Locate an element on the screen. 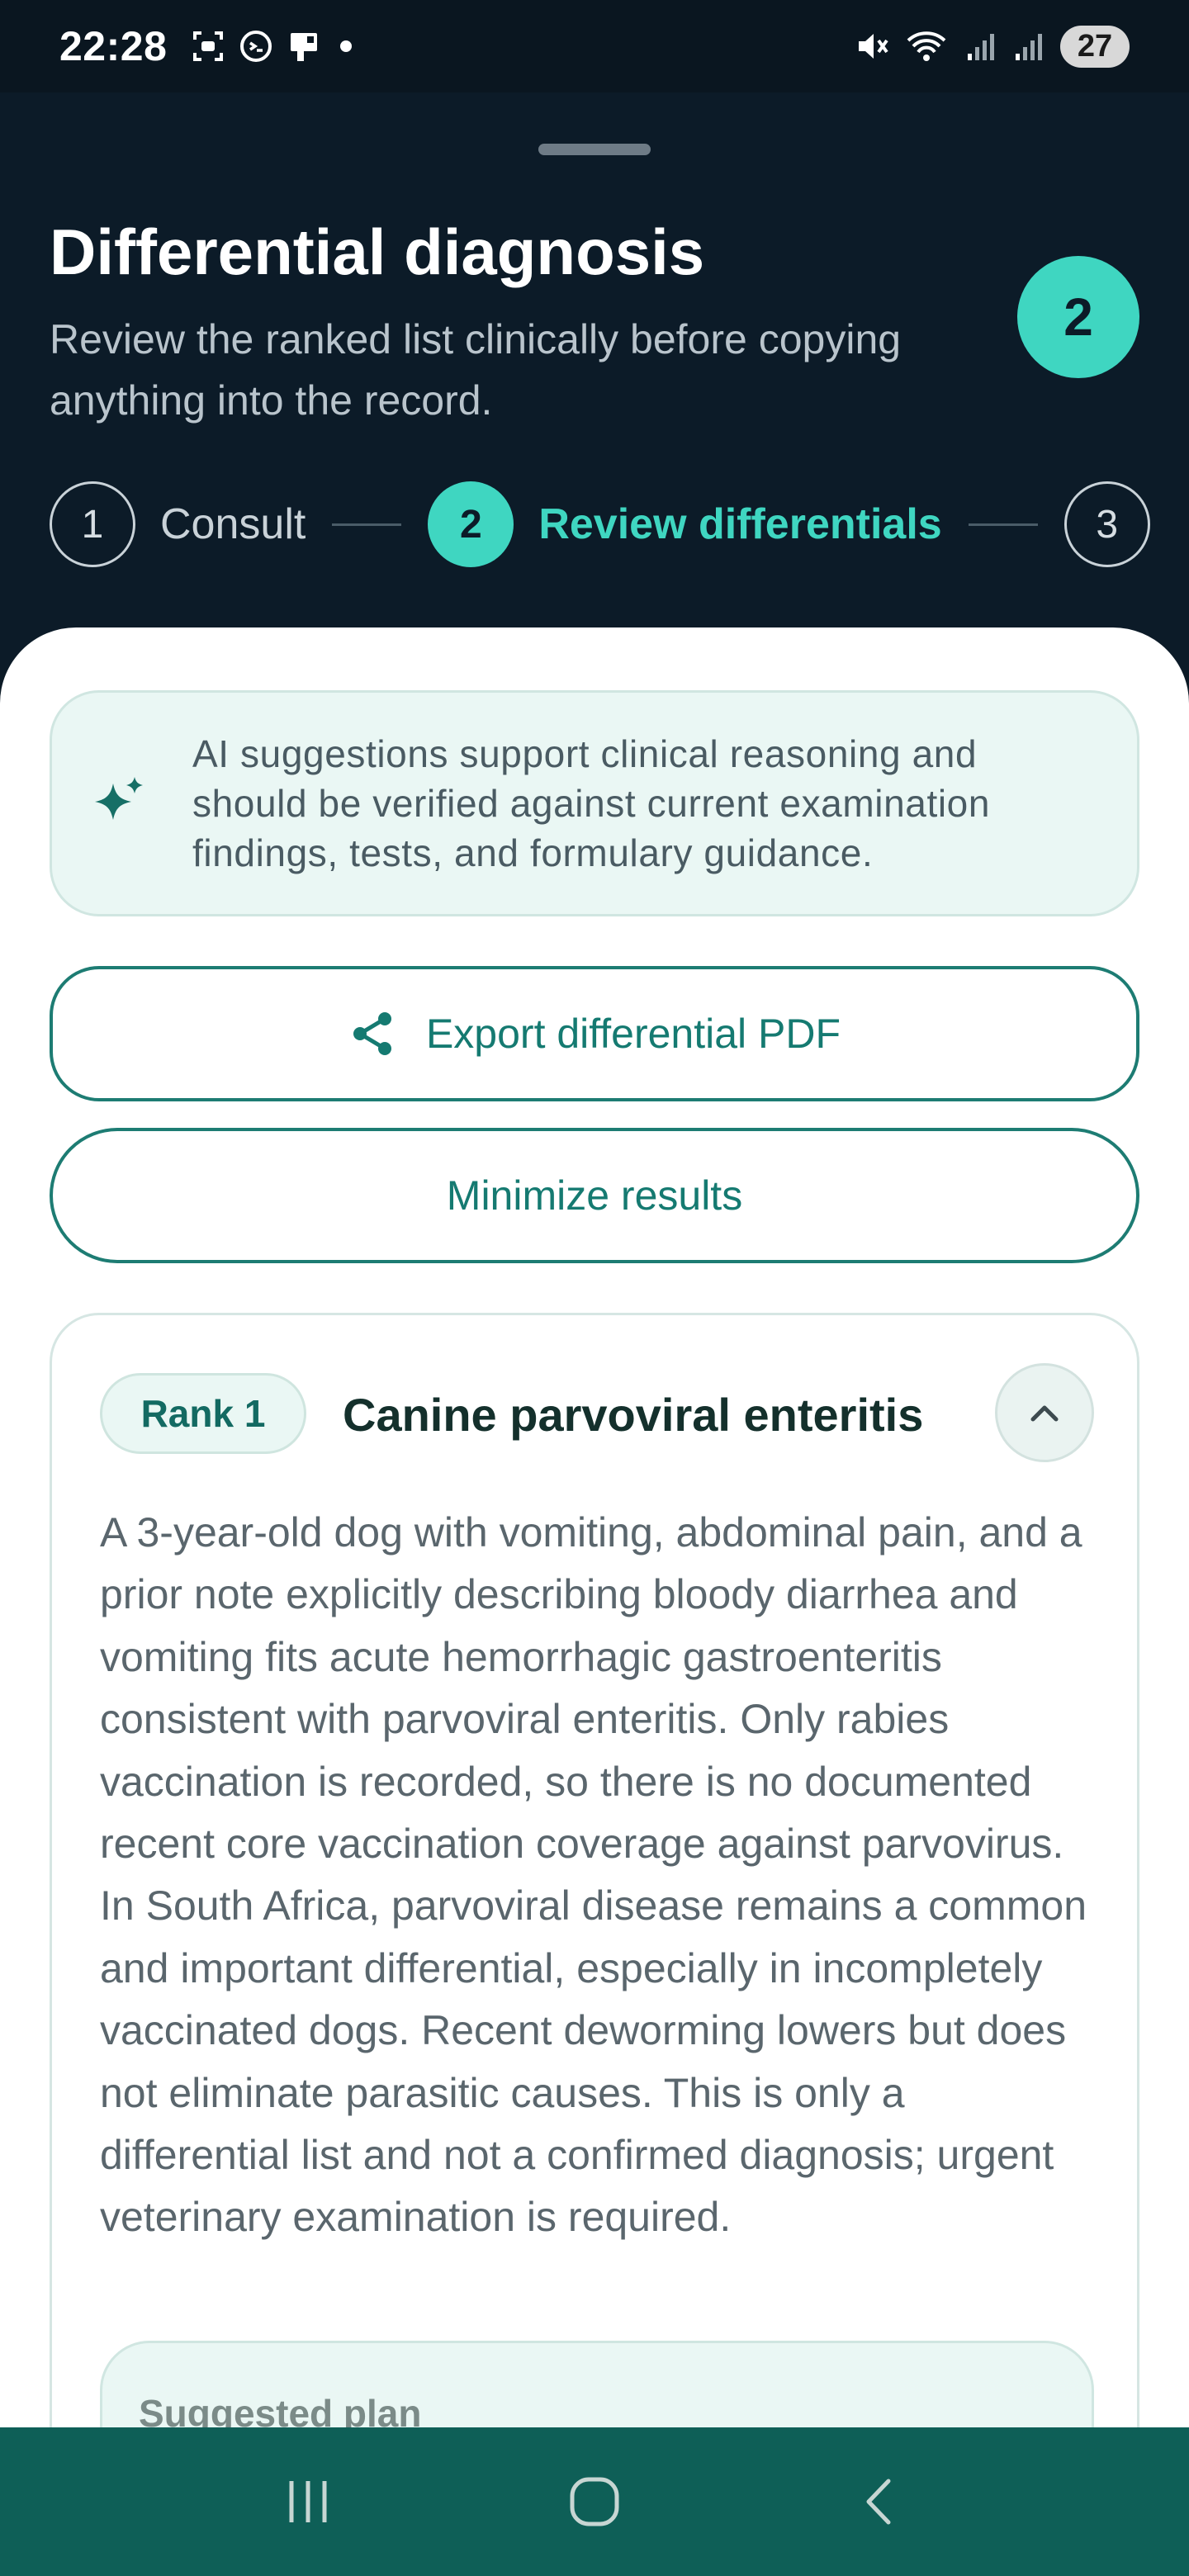  current-step-badge: 2 is located at coordinates (1078, 317).